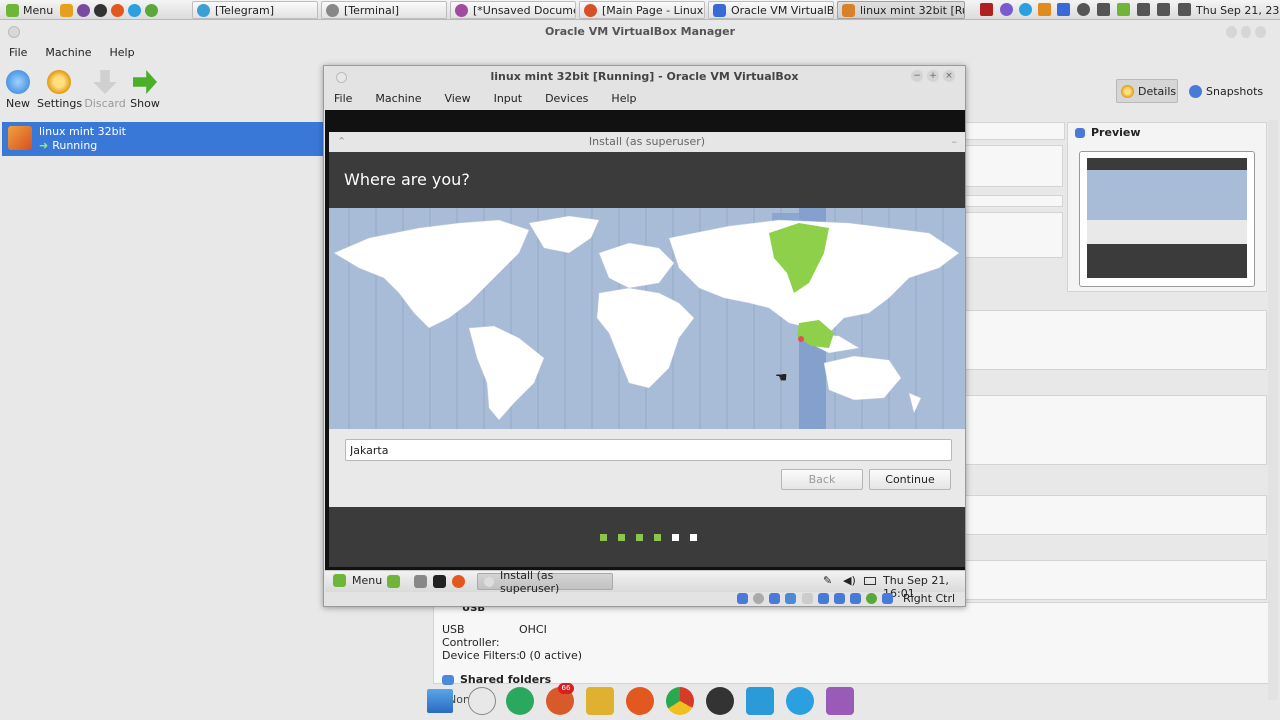 The image size is (1280, 720). I want to click on window-menu-icon, so click(14, 32).